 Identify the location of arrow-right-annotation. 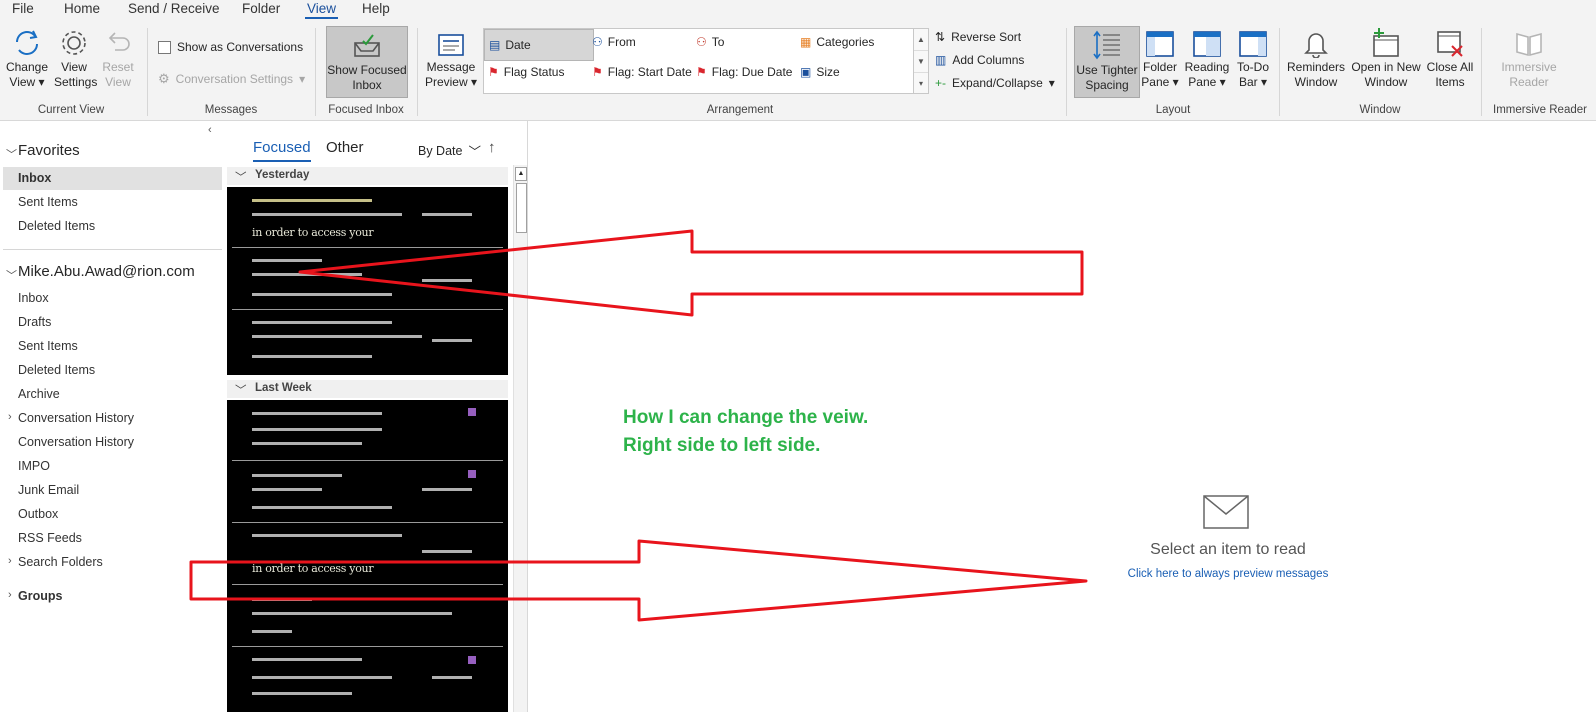
(638, 580).